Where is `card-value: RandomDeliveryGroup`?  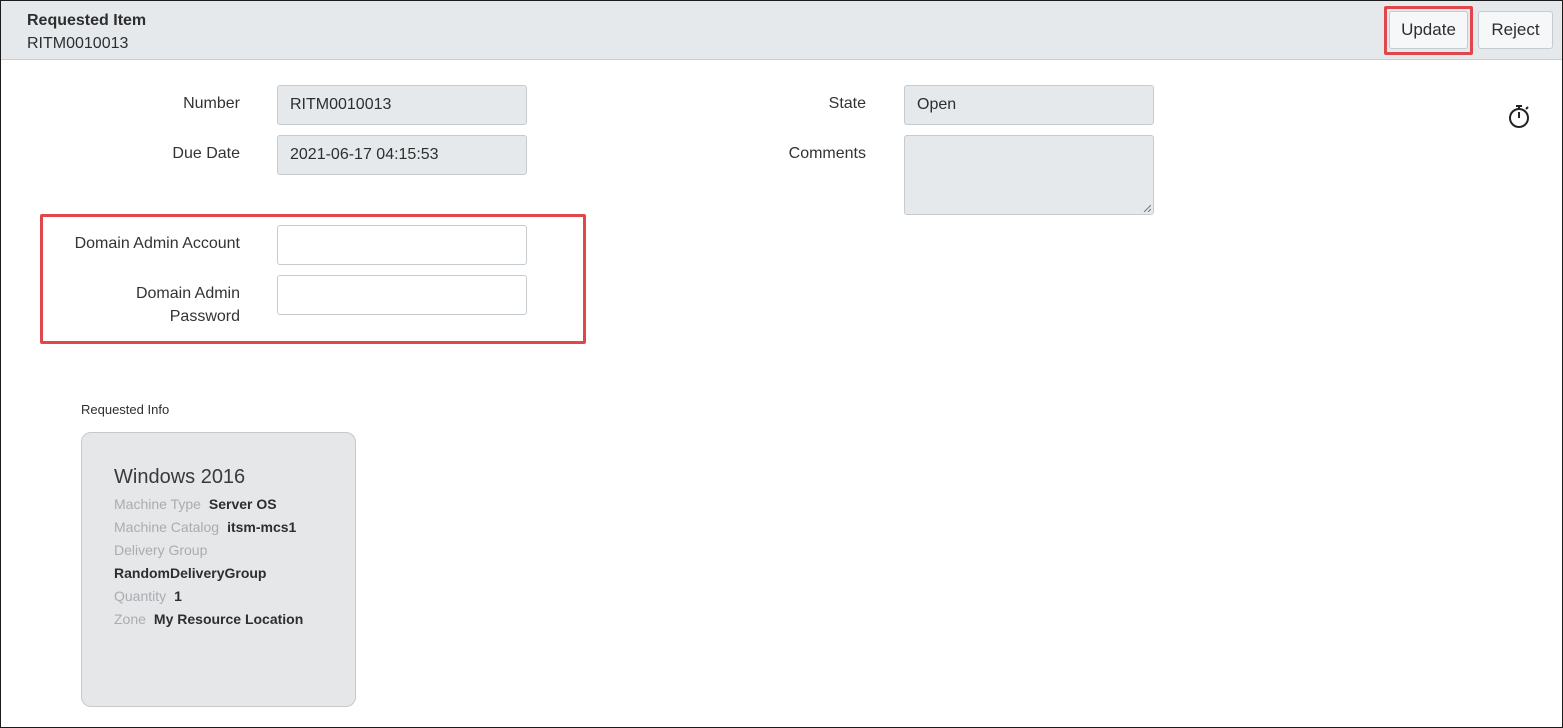 card-value: RandomDeliveryGroup is located at coordinates (190, 573).